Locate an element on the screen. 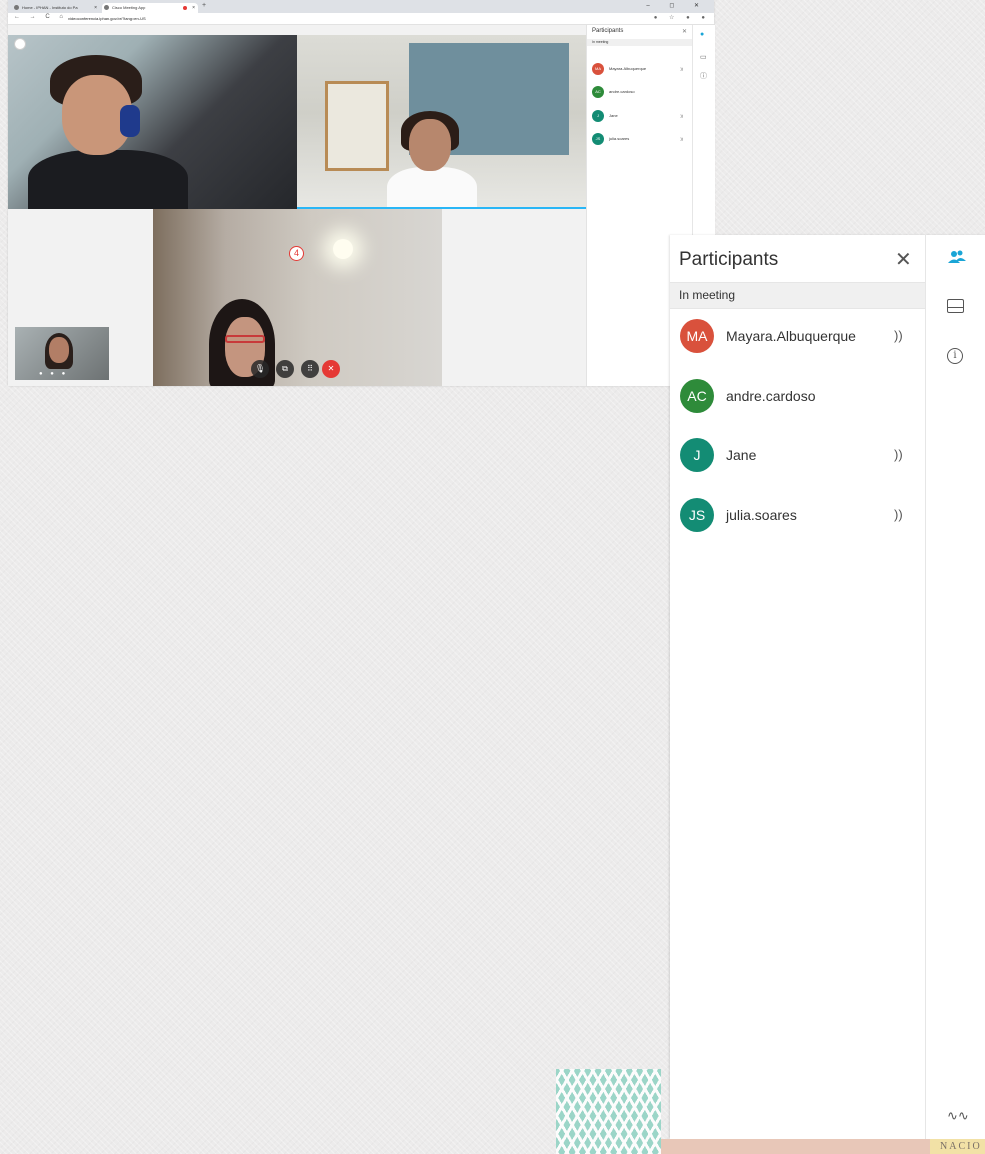  nav-buttons: ← → C ⌂ is located at coordinates (40, 17).